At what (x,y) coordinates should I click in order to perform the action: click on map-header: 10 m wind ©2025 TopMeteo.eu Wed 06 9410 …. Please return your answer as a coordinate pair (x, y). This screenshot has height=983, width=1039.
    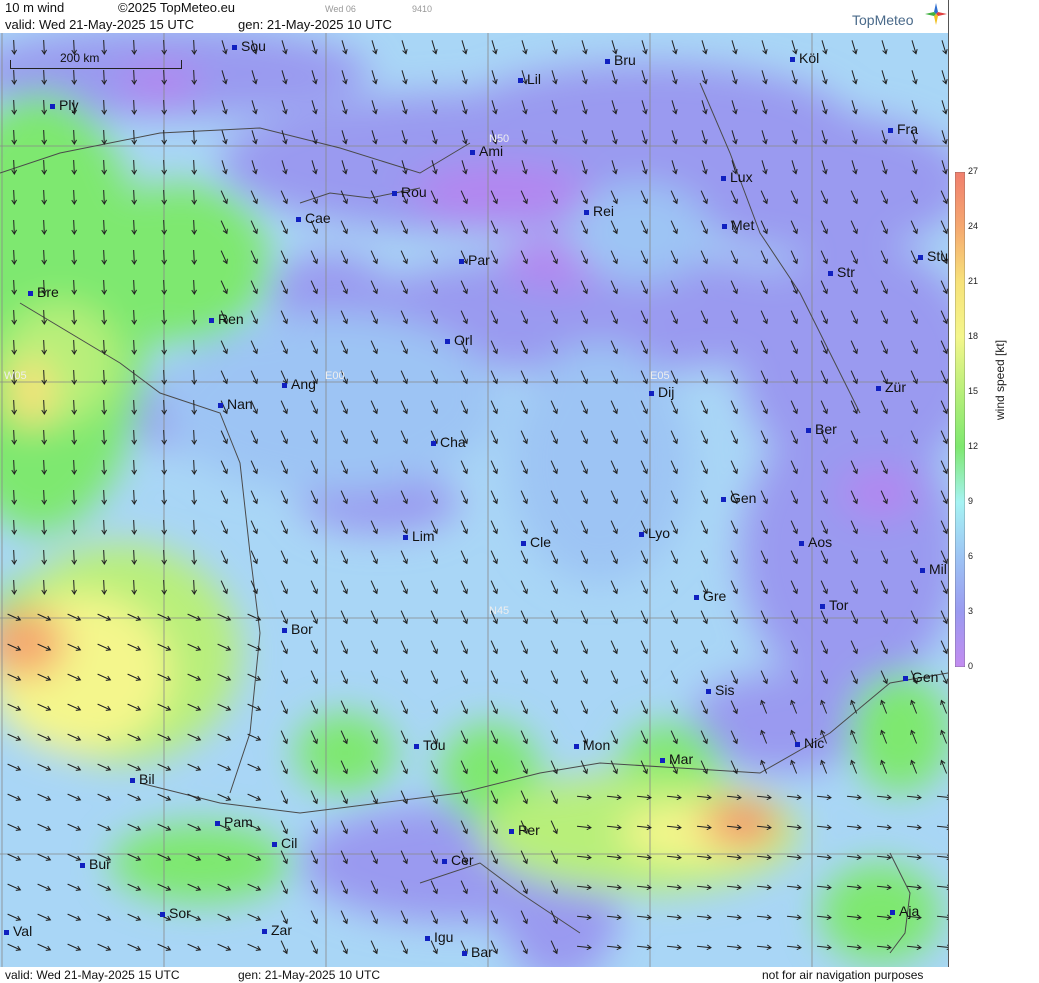
    Looking at the image, I should click on (474, 16).